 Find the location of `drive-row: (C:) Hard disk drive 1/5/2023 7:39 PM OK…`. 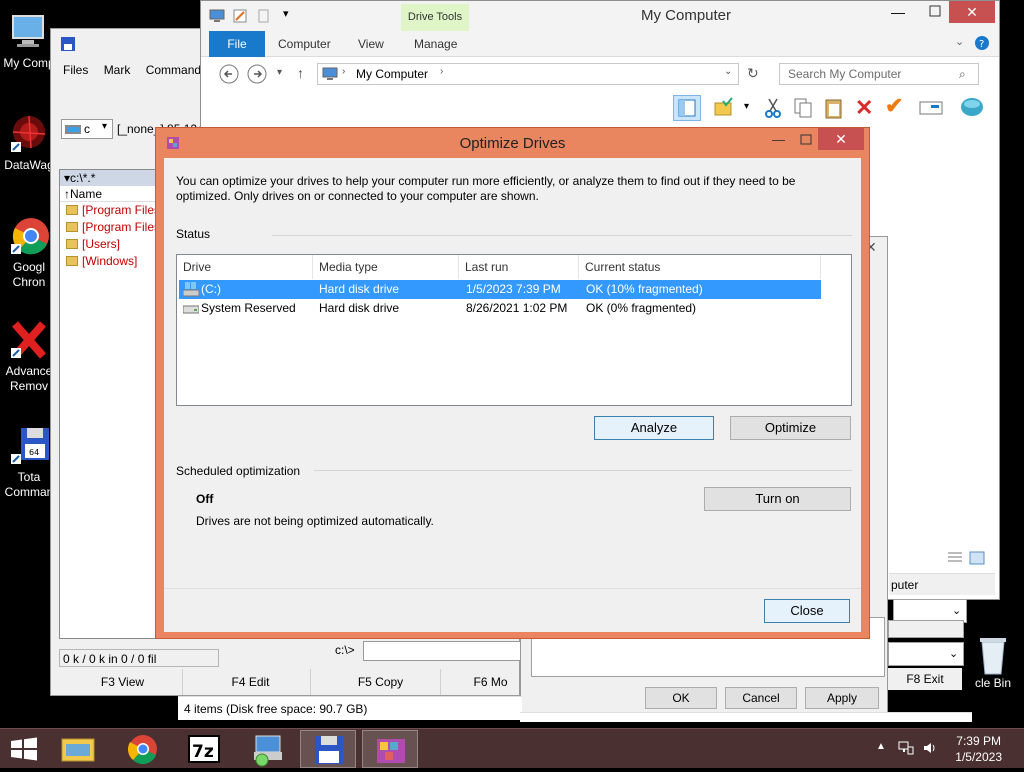

drive-row: (C:) Hard disk drive 1/5/2023 7:39 PM OK… is located at coordinates (500, 289).